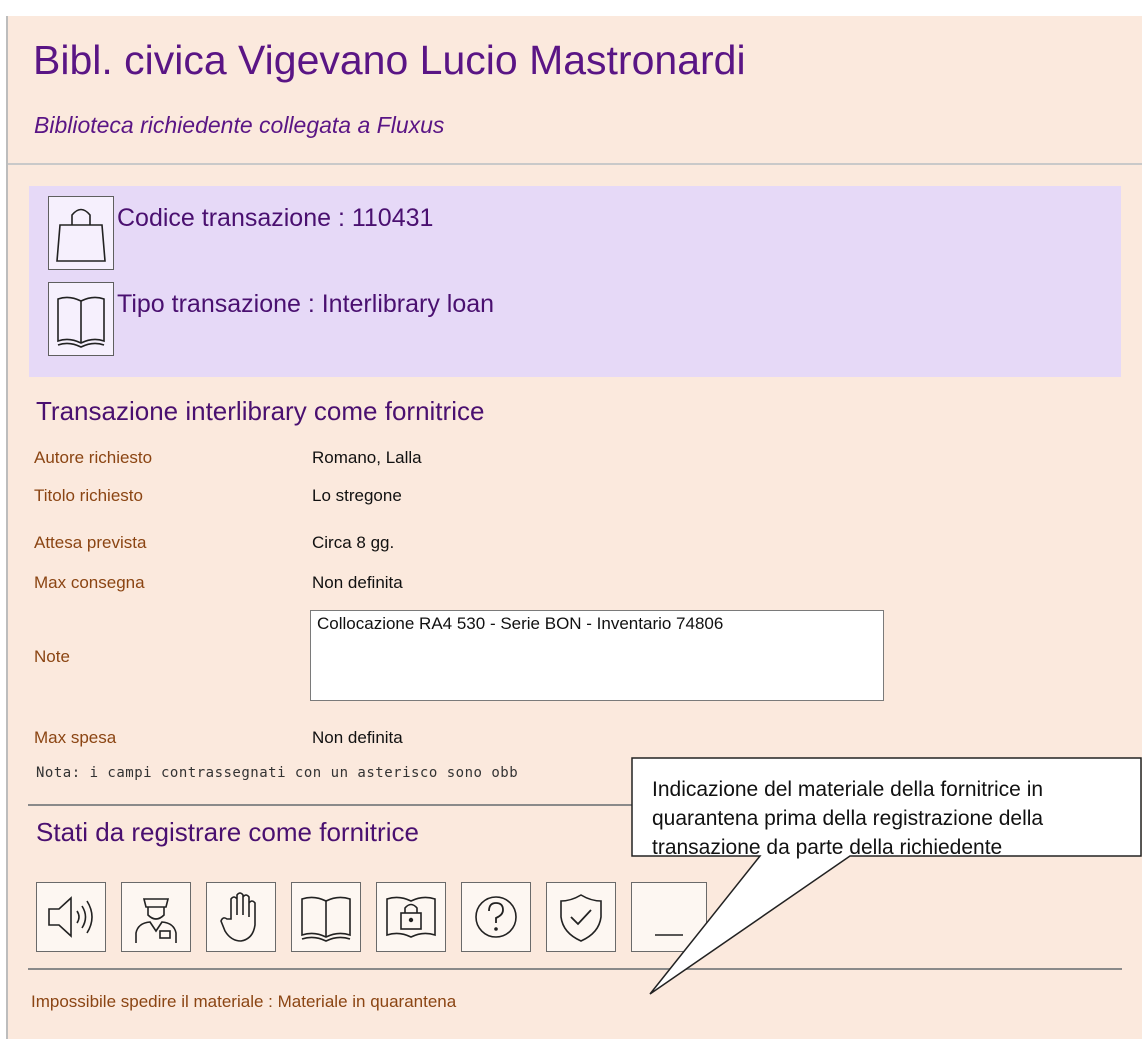 The width and height of the screenshot is (1142, 1039). I want to click on status-button-more, so click(669, 917).